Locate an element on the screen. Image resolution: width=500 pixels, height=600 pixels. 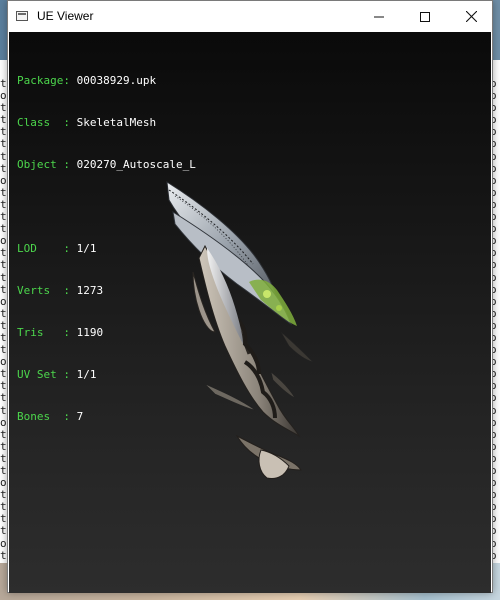
close-icon is located at coordinates (471, 16).